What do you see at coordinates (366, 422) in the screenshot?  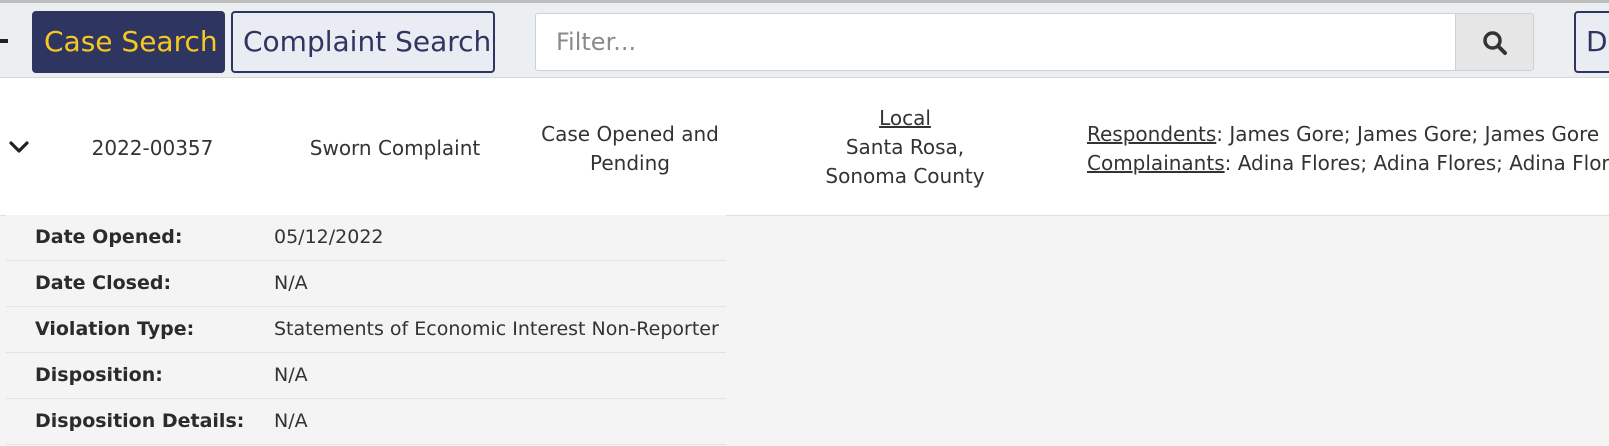 I see `detail-row-disposition-details: Disposition Details: N/A` at bounding box center [366, 422].